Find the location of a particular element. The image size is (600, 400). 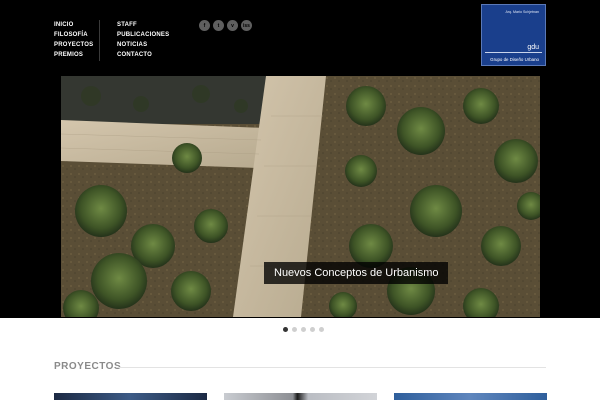

logo-rule is located at coordinates (513, 52).